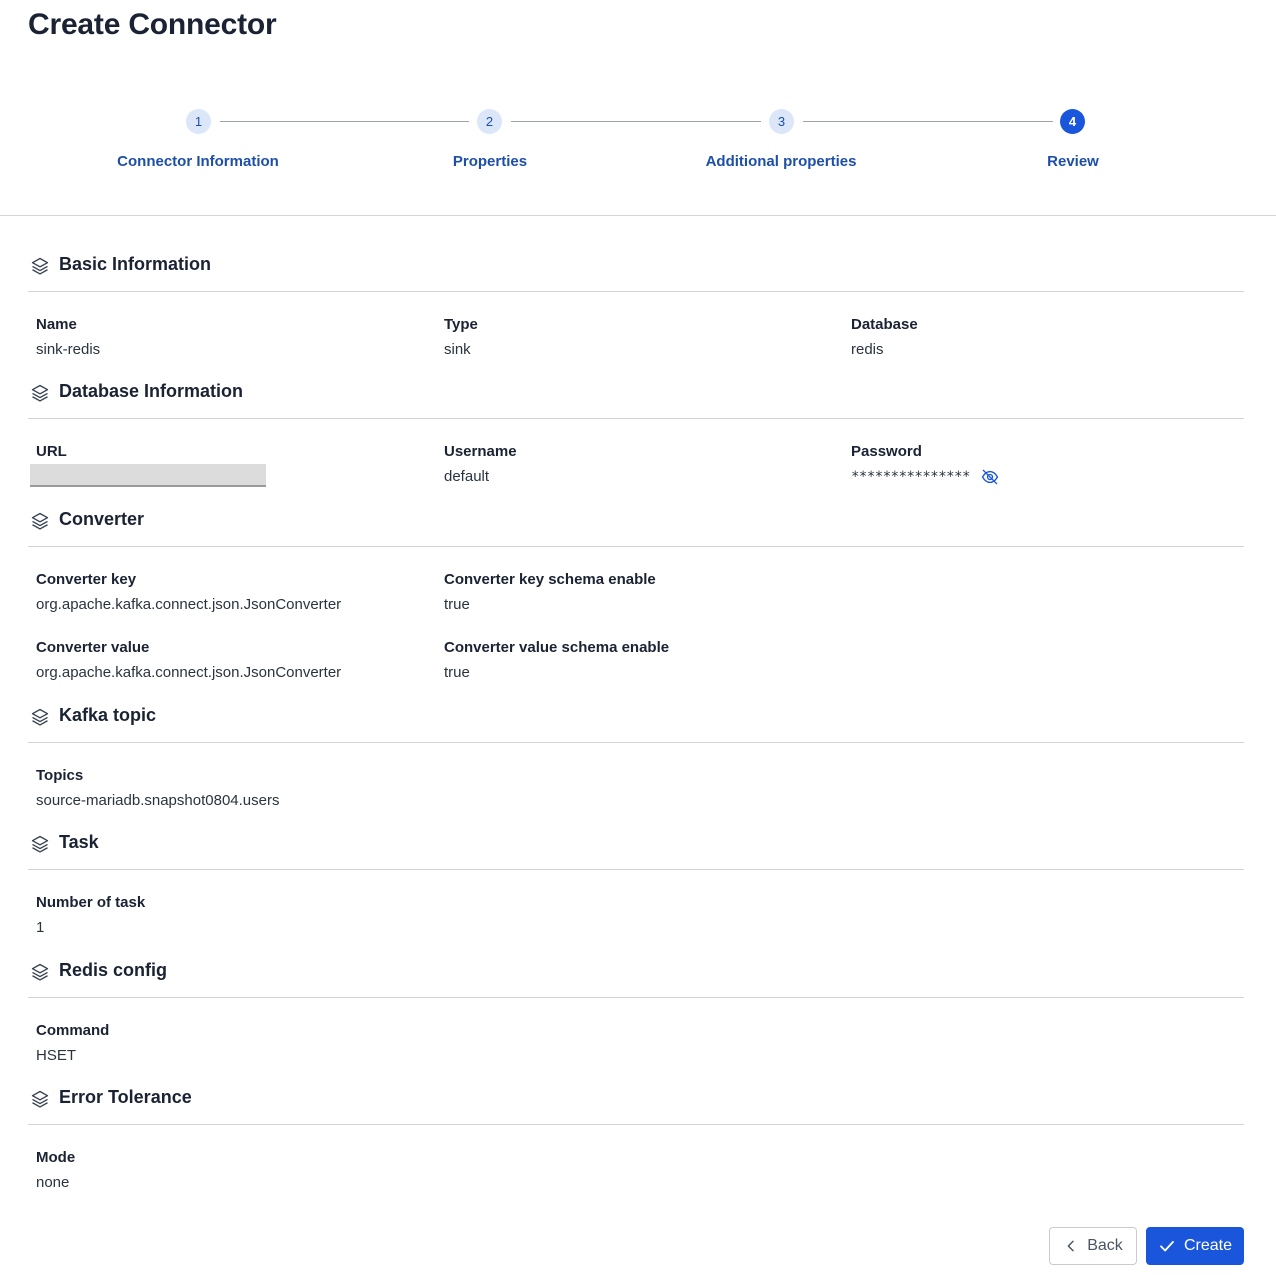 The height and width of the screenshot is (1280, 1276). What do you see at coordinates (638, 215) in the screenshot?
I see `header-divider` at bounding box center [638, 215].